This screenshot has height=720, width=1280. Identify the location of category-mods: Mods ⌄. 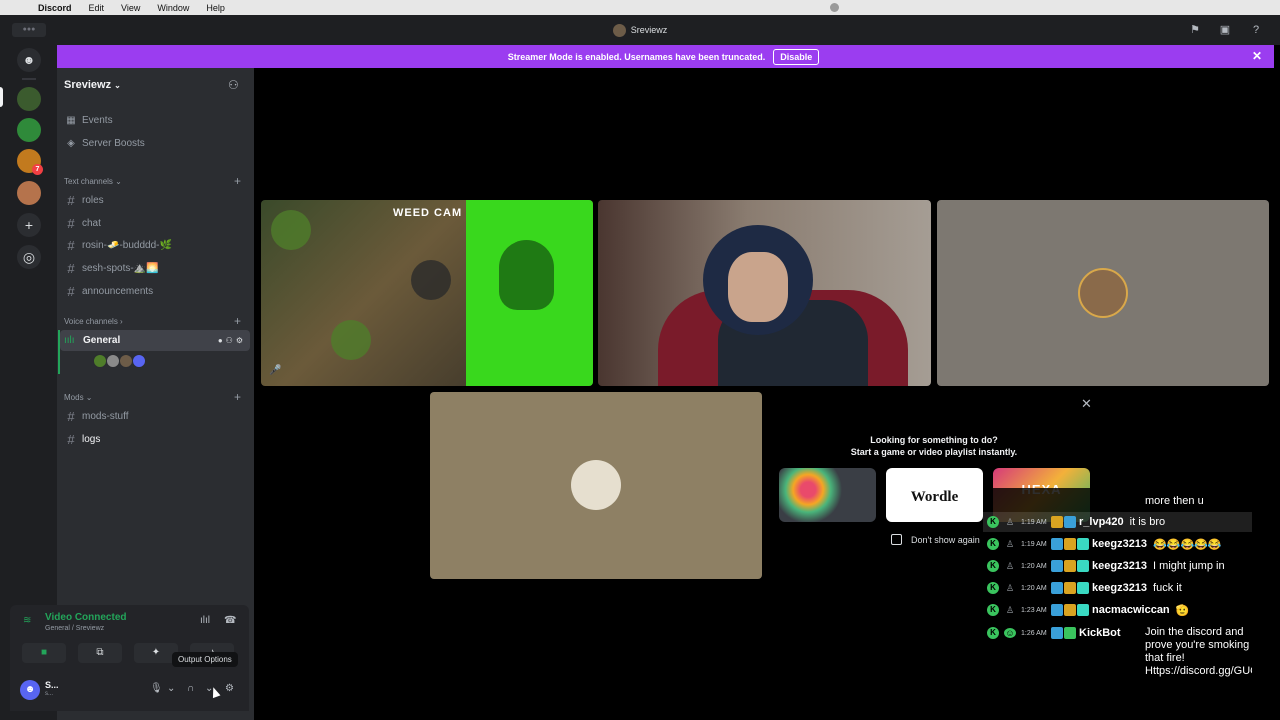
(78, 397).